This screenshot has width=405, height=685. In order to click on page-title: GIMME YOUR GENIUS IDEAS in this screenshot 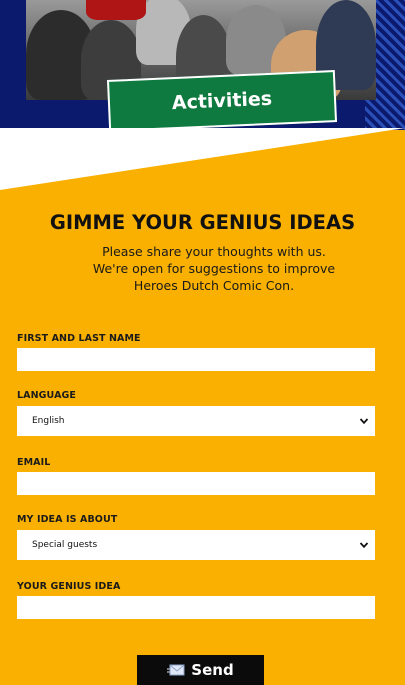, I will do `click(202, 222)`.